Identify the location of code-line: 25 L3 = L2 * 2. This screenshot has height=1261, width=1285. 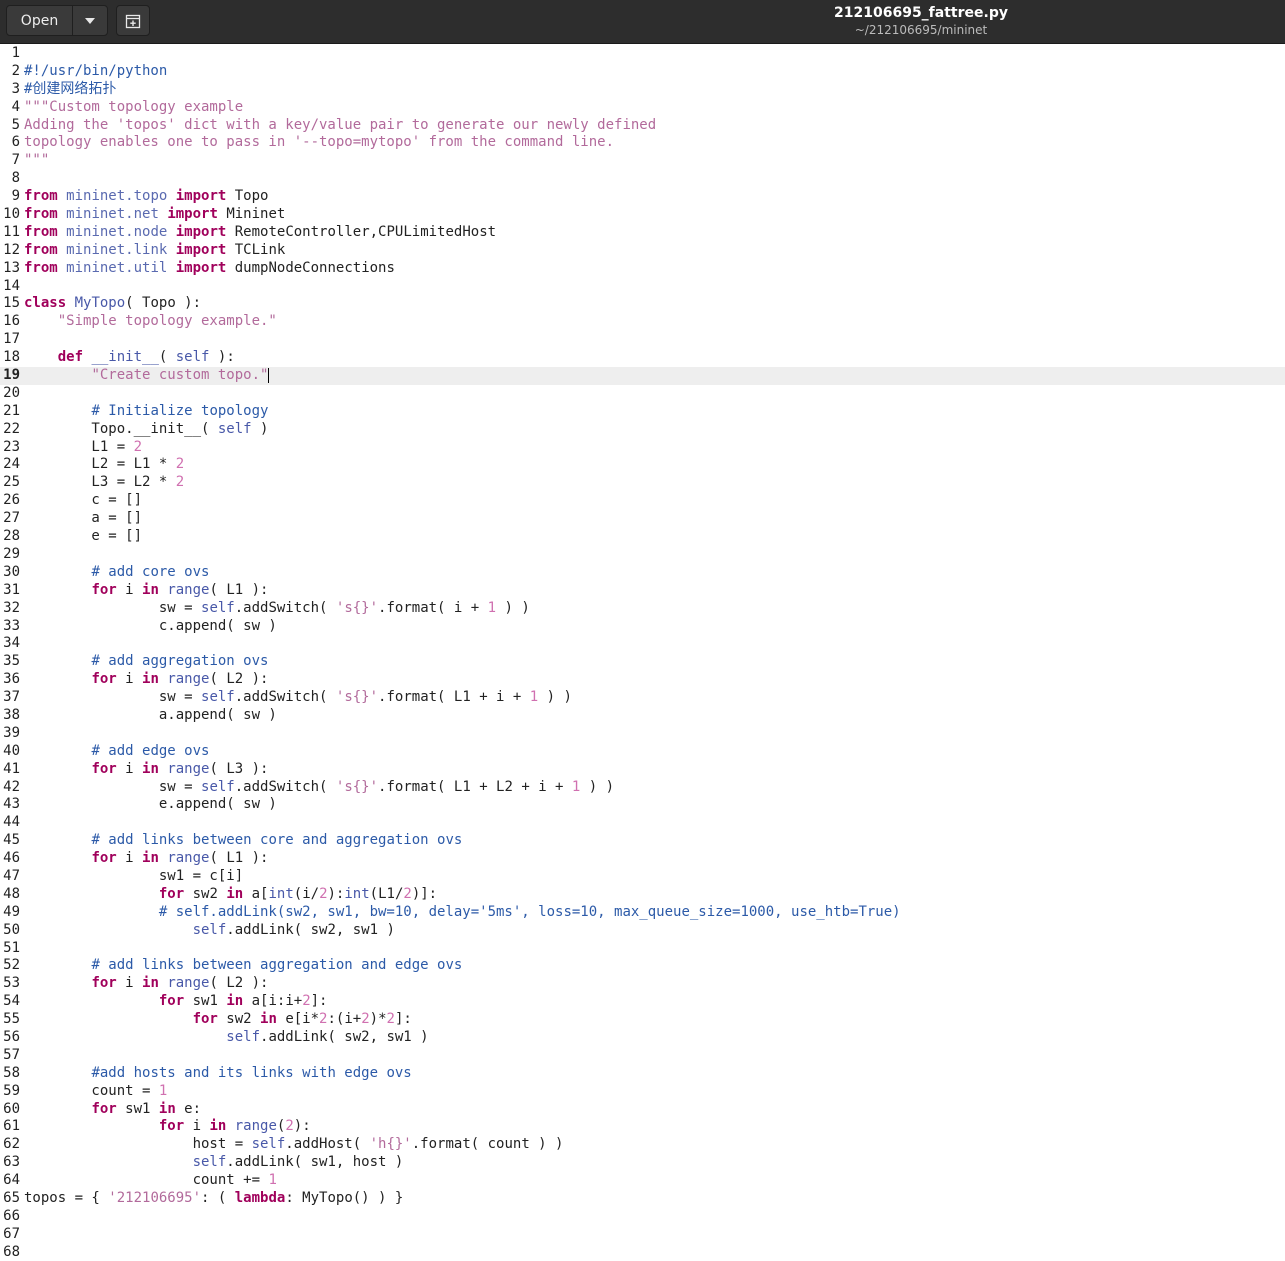
(642, 483).